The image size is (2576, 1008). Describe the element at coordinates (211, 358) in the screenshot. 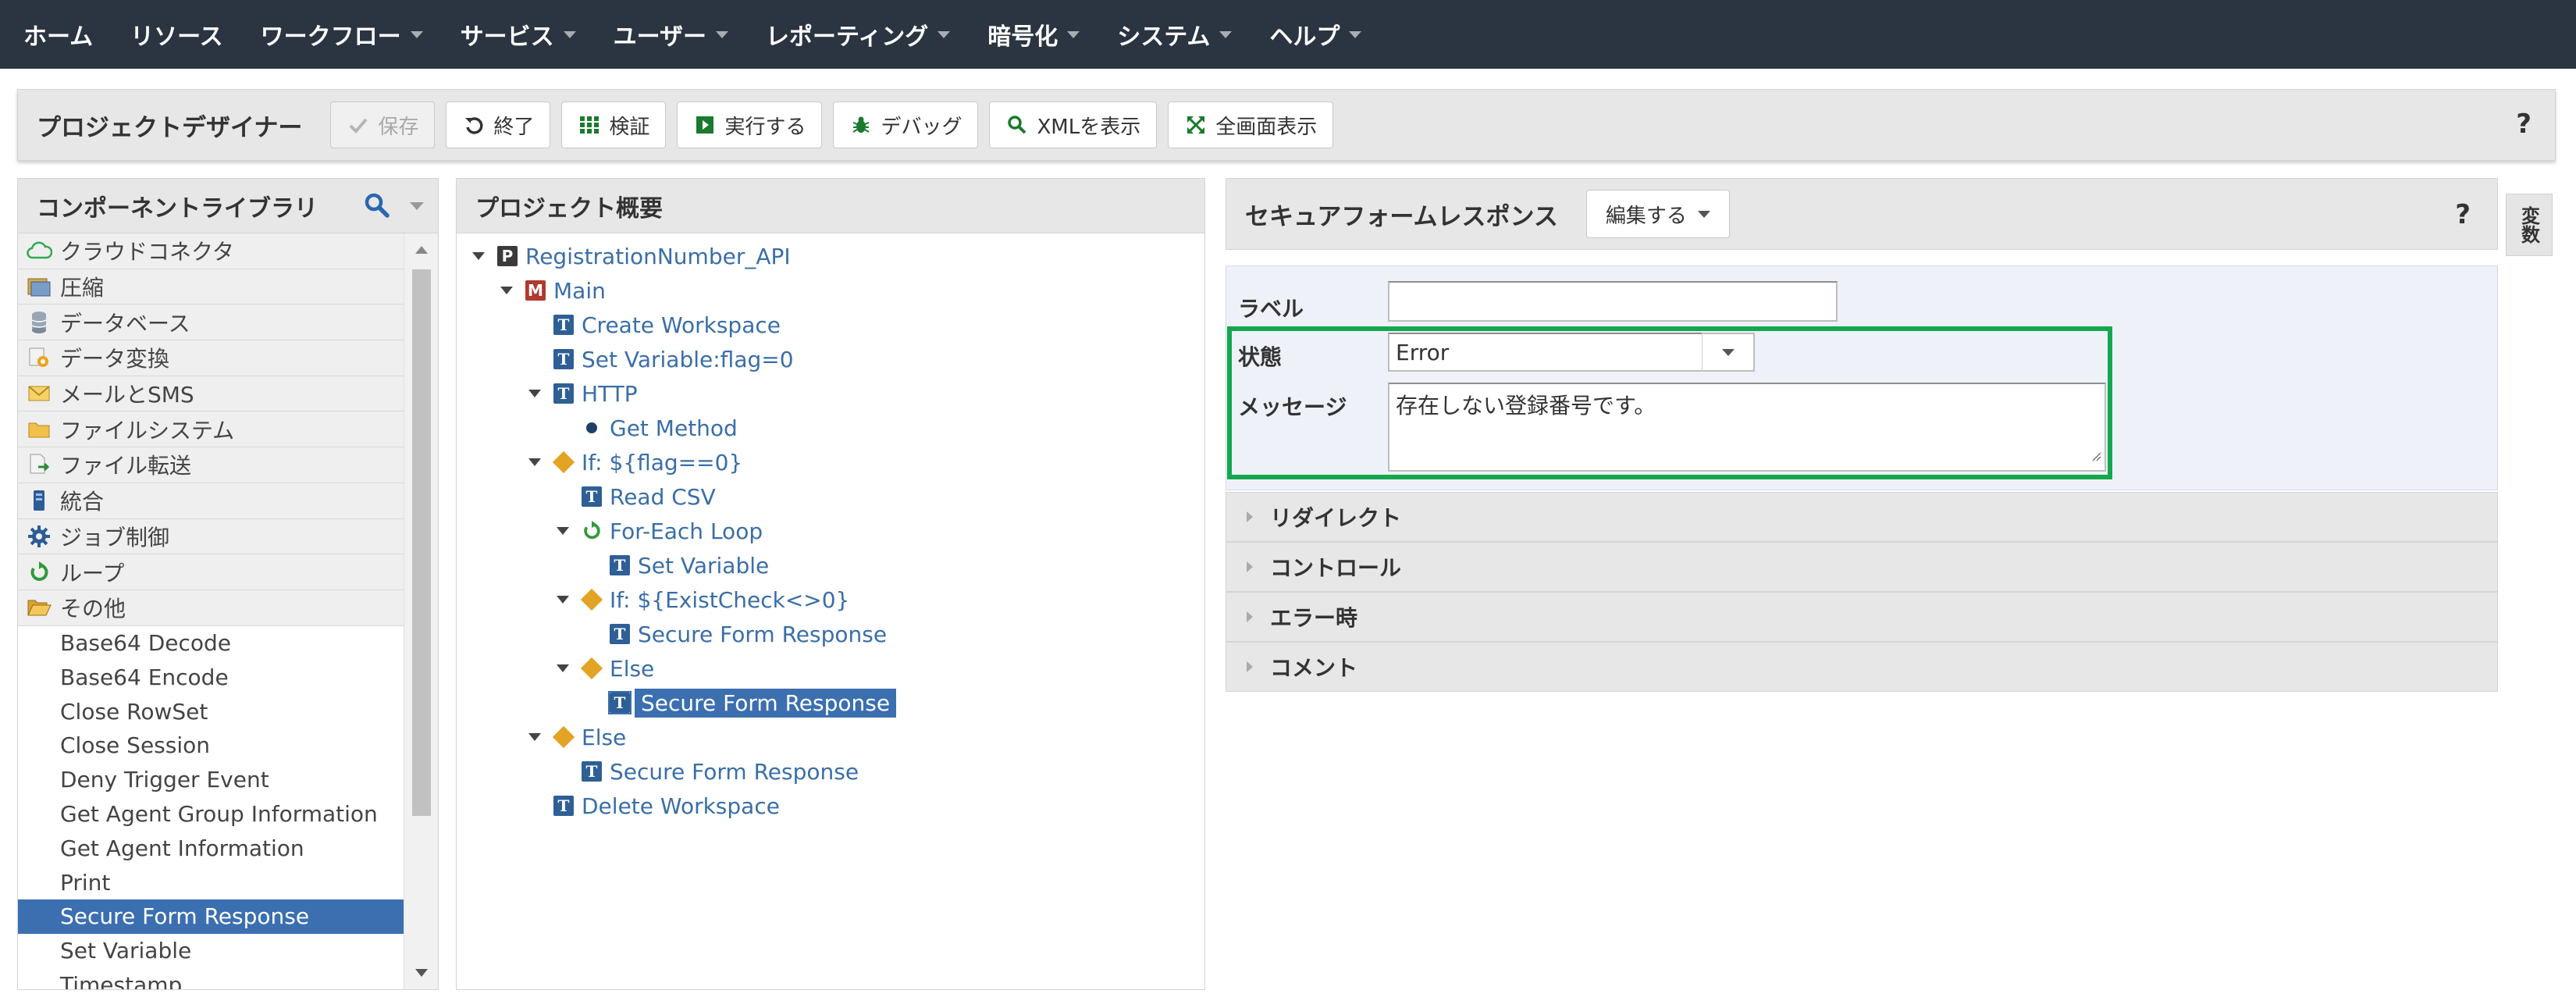

I see `category-data-transform: データ変換` at that location.